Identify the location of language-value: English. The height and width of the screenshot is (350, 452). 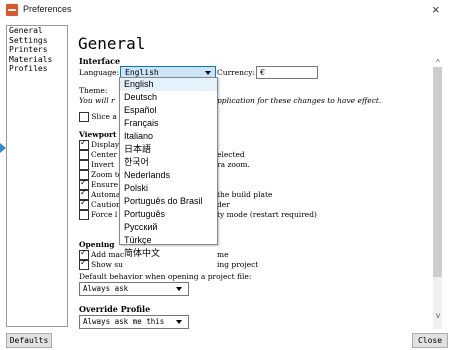
(142, 72).